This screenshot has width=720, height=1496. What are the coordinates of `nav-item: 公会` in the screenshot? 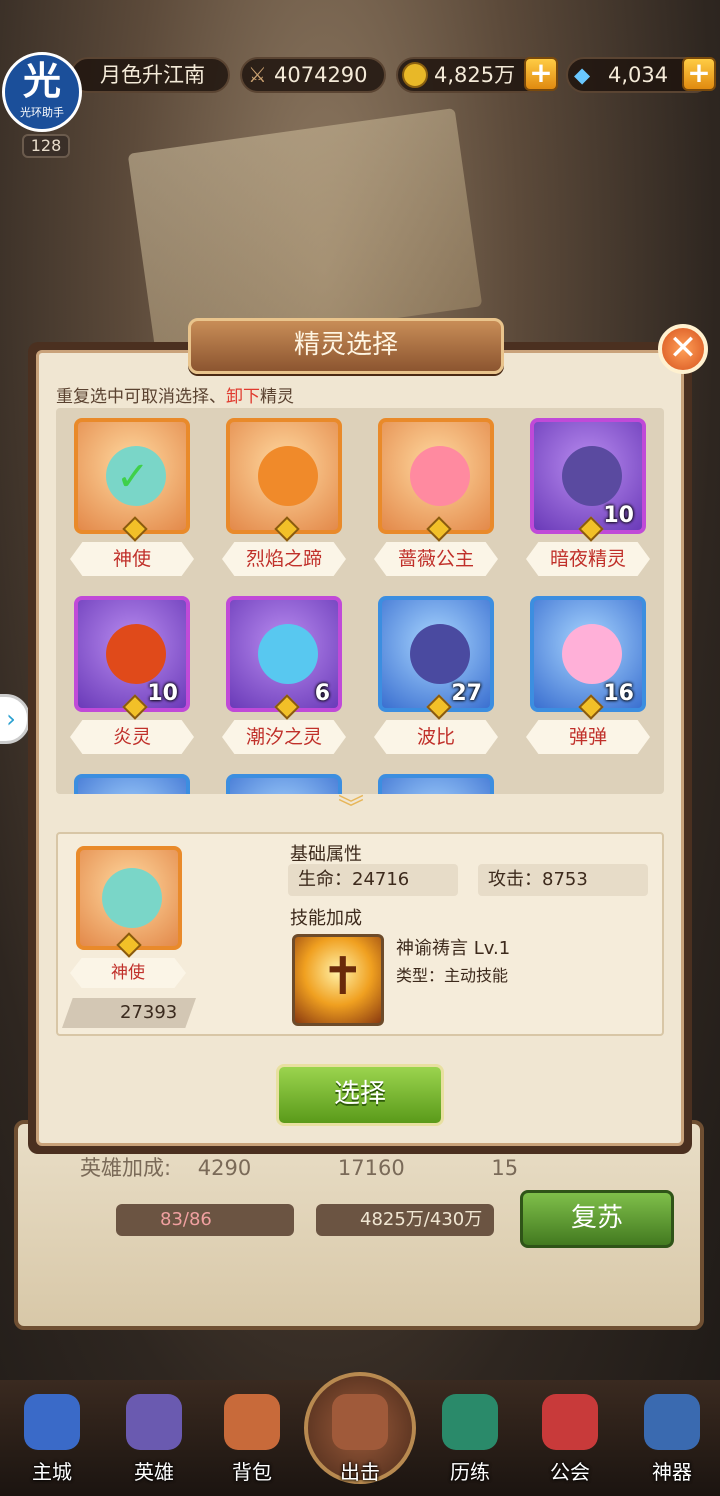 It's located at (570, 1440).